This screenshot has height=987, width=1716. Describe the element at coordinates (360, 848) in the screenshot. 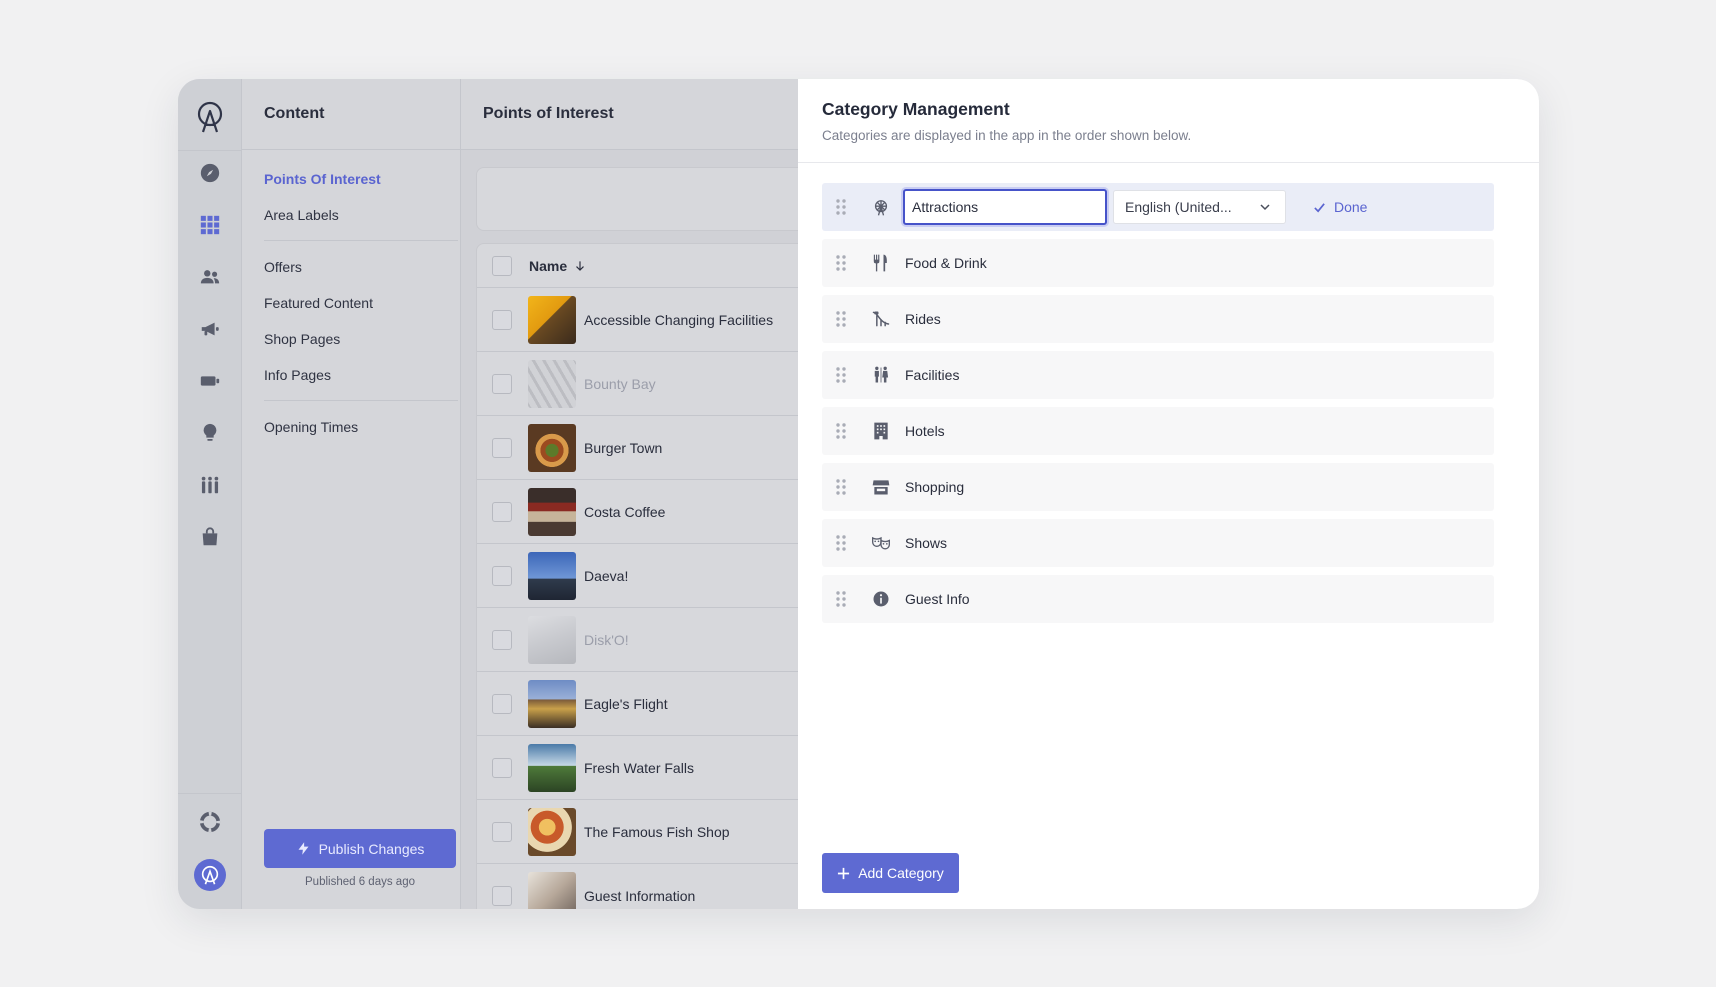

I see `publish-changes-button: Publish Changes` at that location.